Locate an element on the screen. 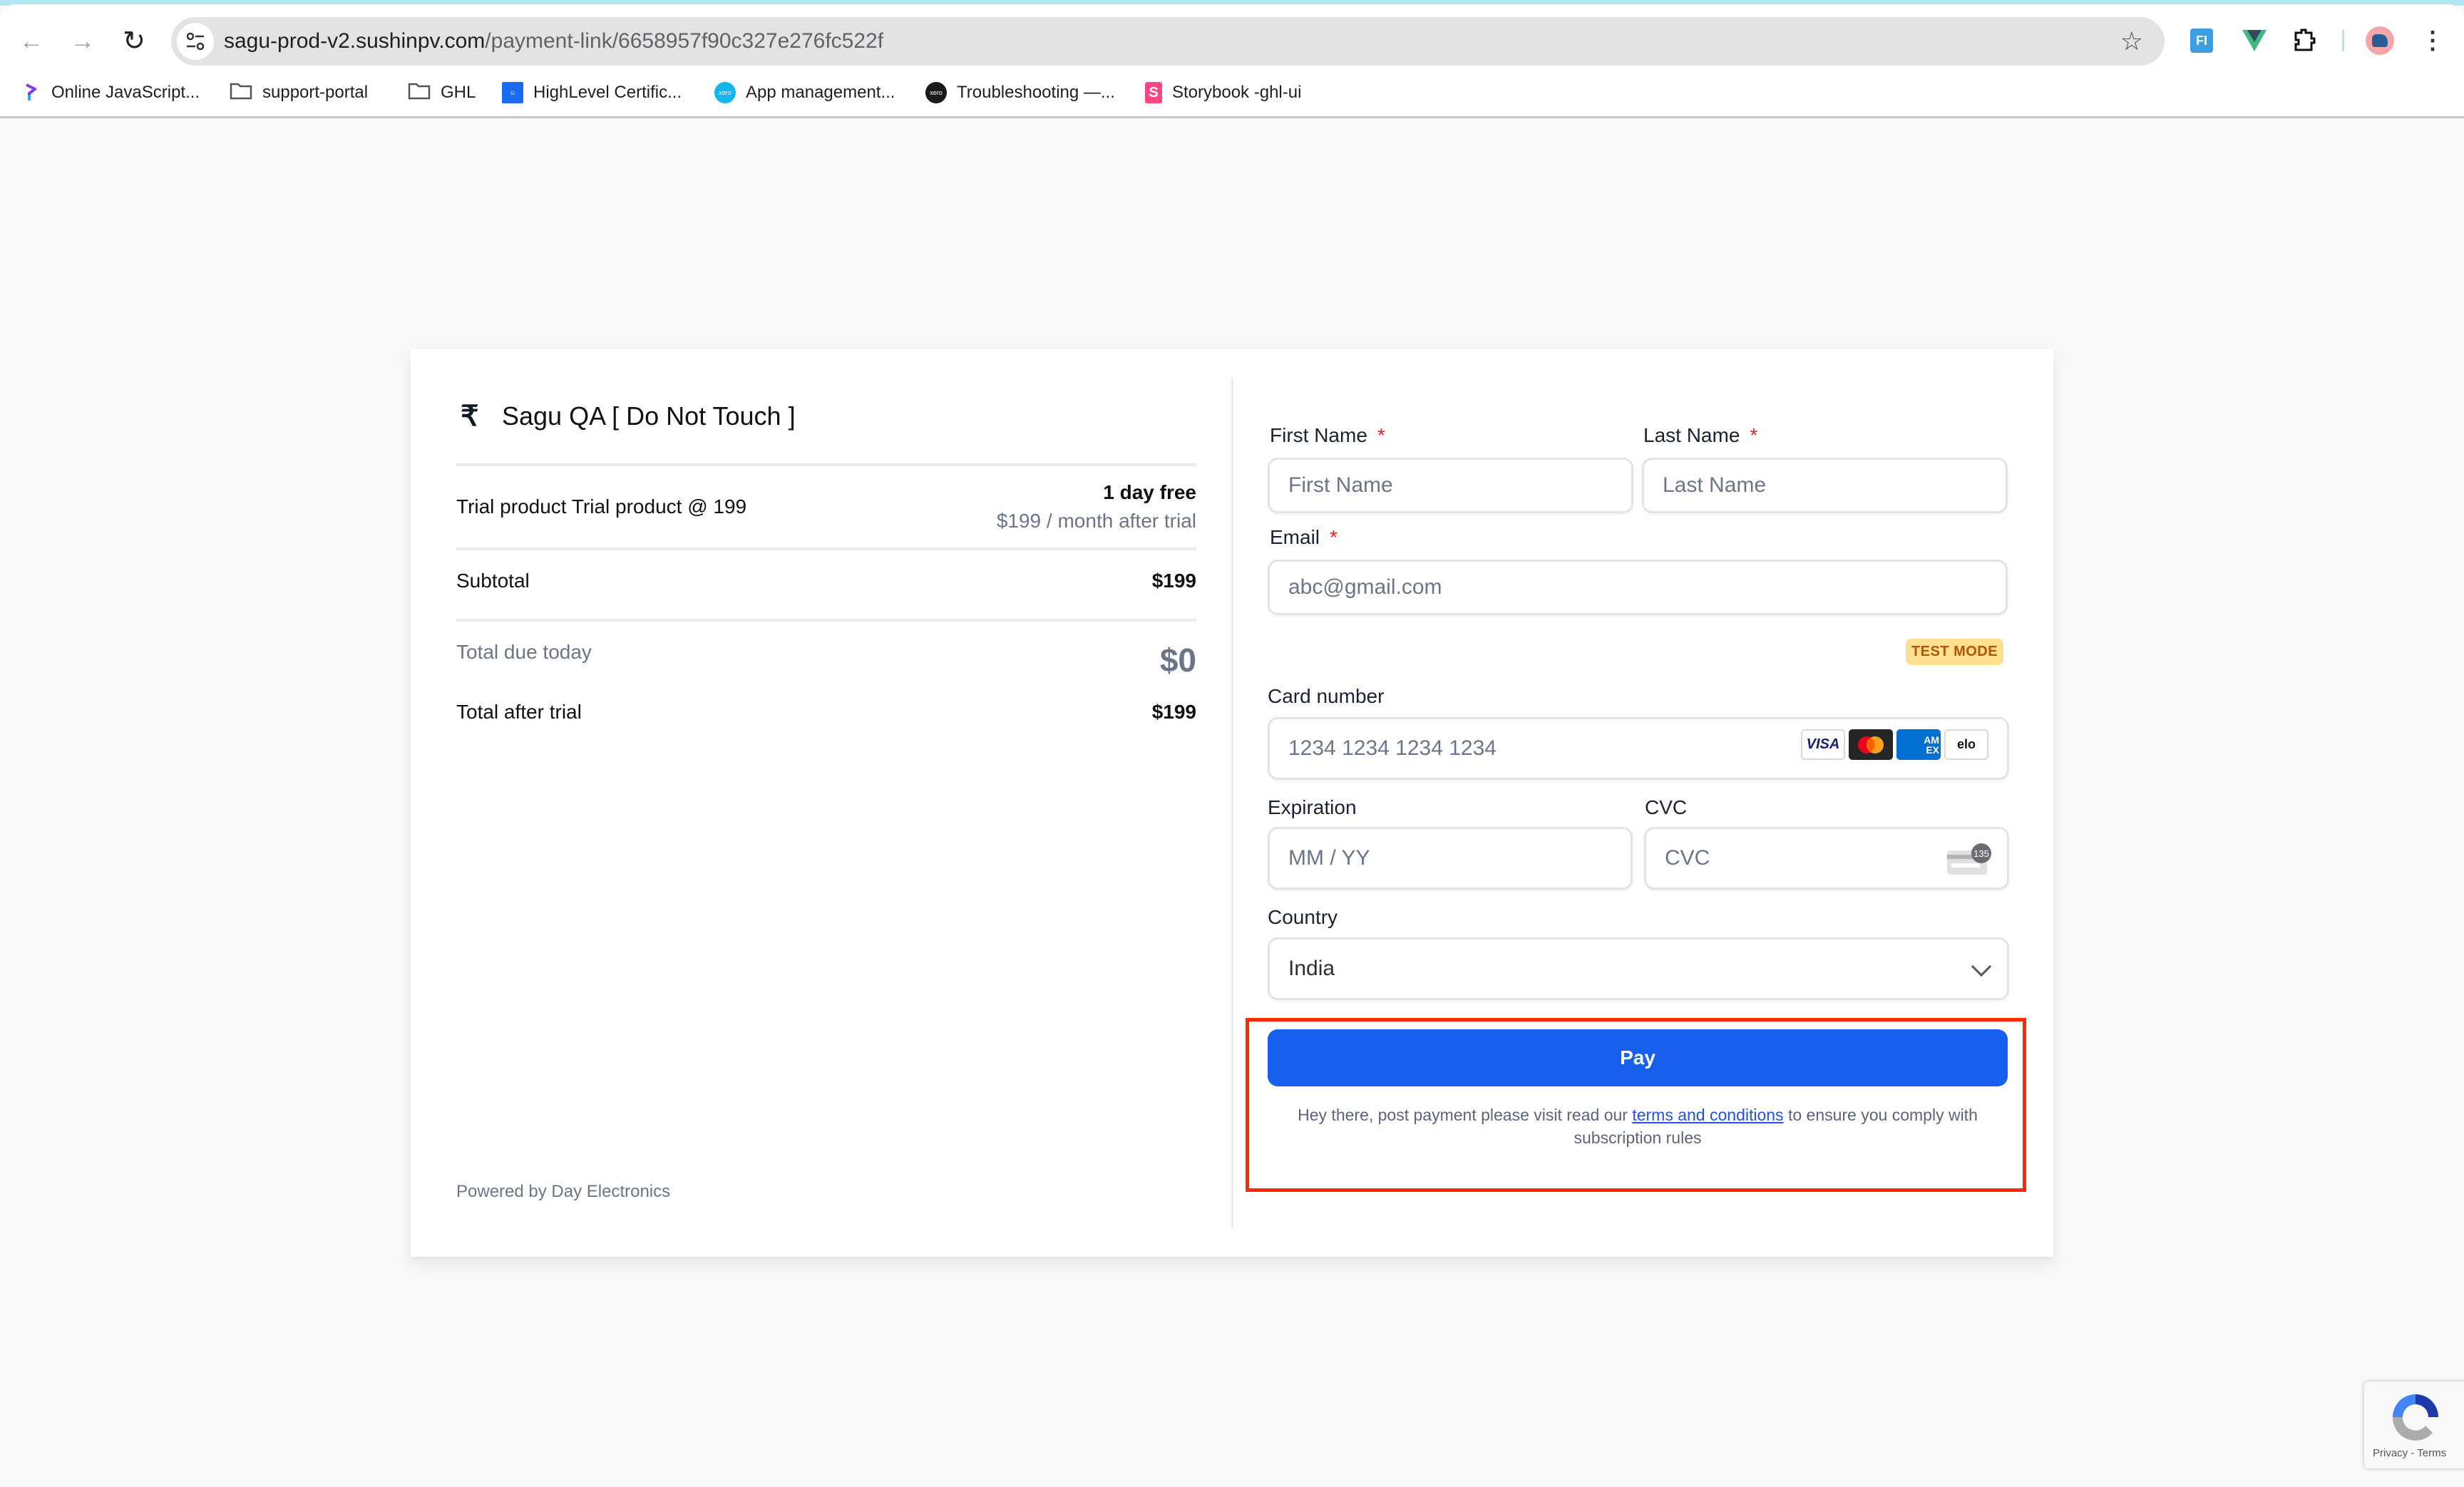 The image size is (2464, 1487). url-host: sagu-prod-v2.sushinpv.com is located at coordinates (355, 41).